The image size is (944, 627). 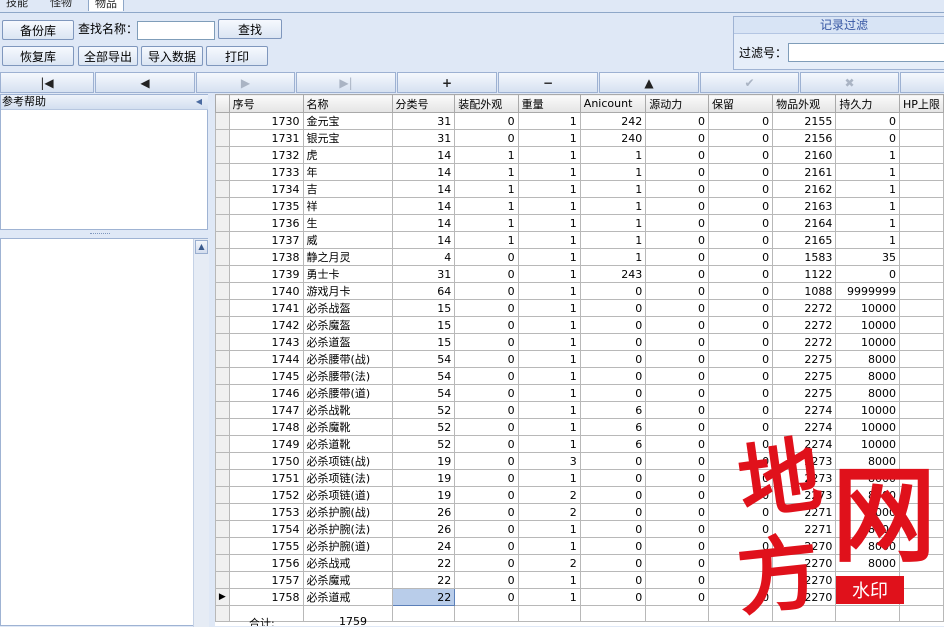 What do you see at coordinates (199, 102) in the screenshot?
I see `collapse-left-icon: ◀` at bounding box center [199, 102].